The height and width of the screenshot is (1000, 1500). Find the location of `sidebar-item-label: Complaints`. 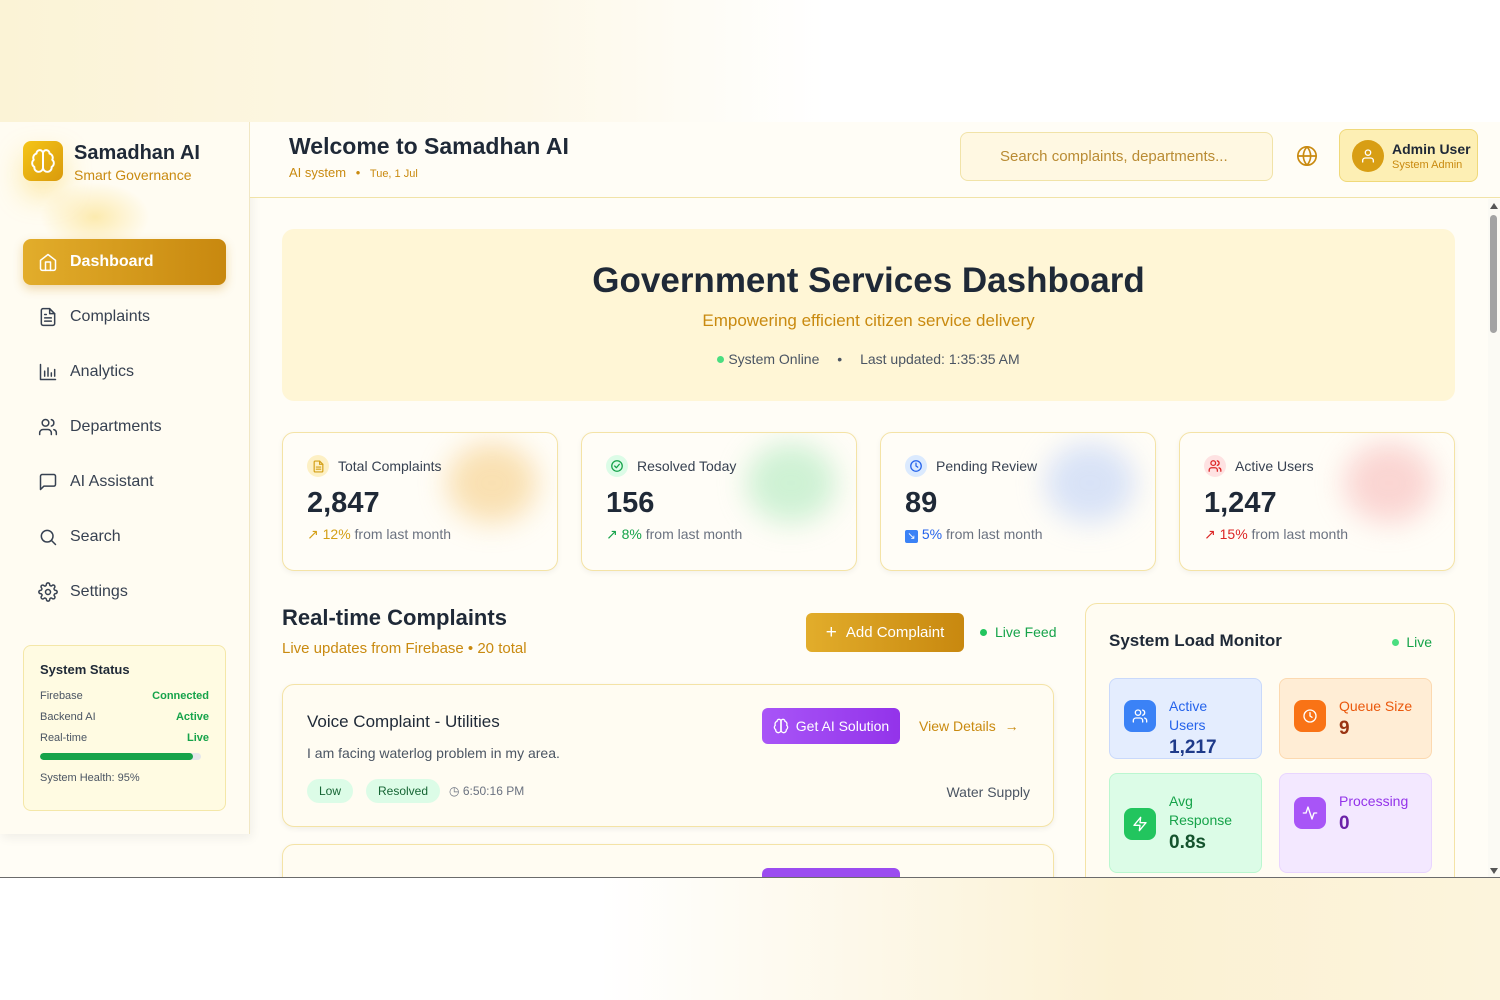

sidebar-item-label: Complaints is located at coordinates (110, 316).